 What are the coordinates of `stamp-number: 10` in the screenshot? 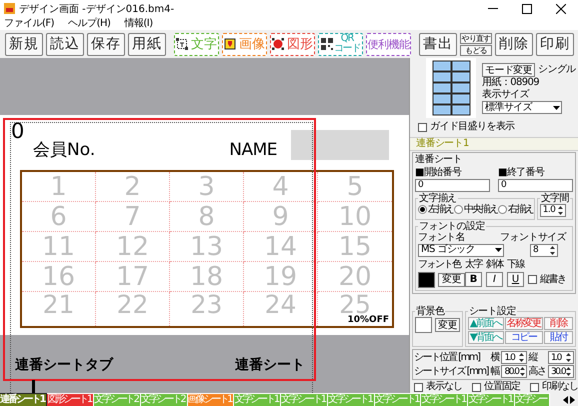 It's located at (355, 216).